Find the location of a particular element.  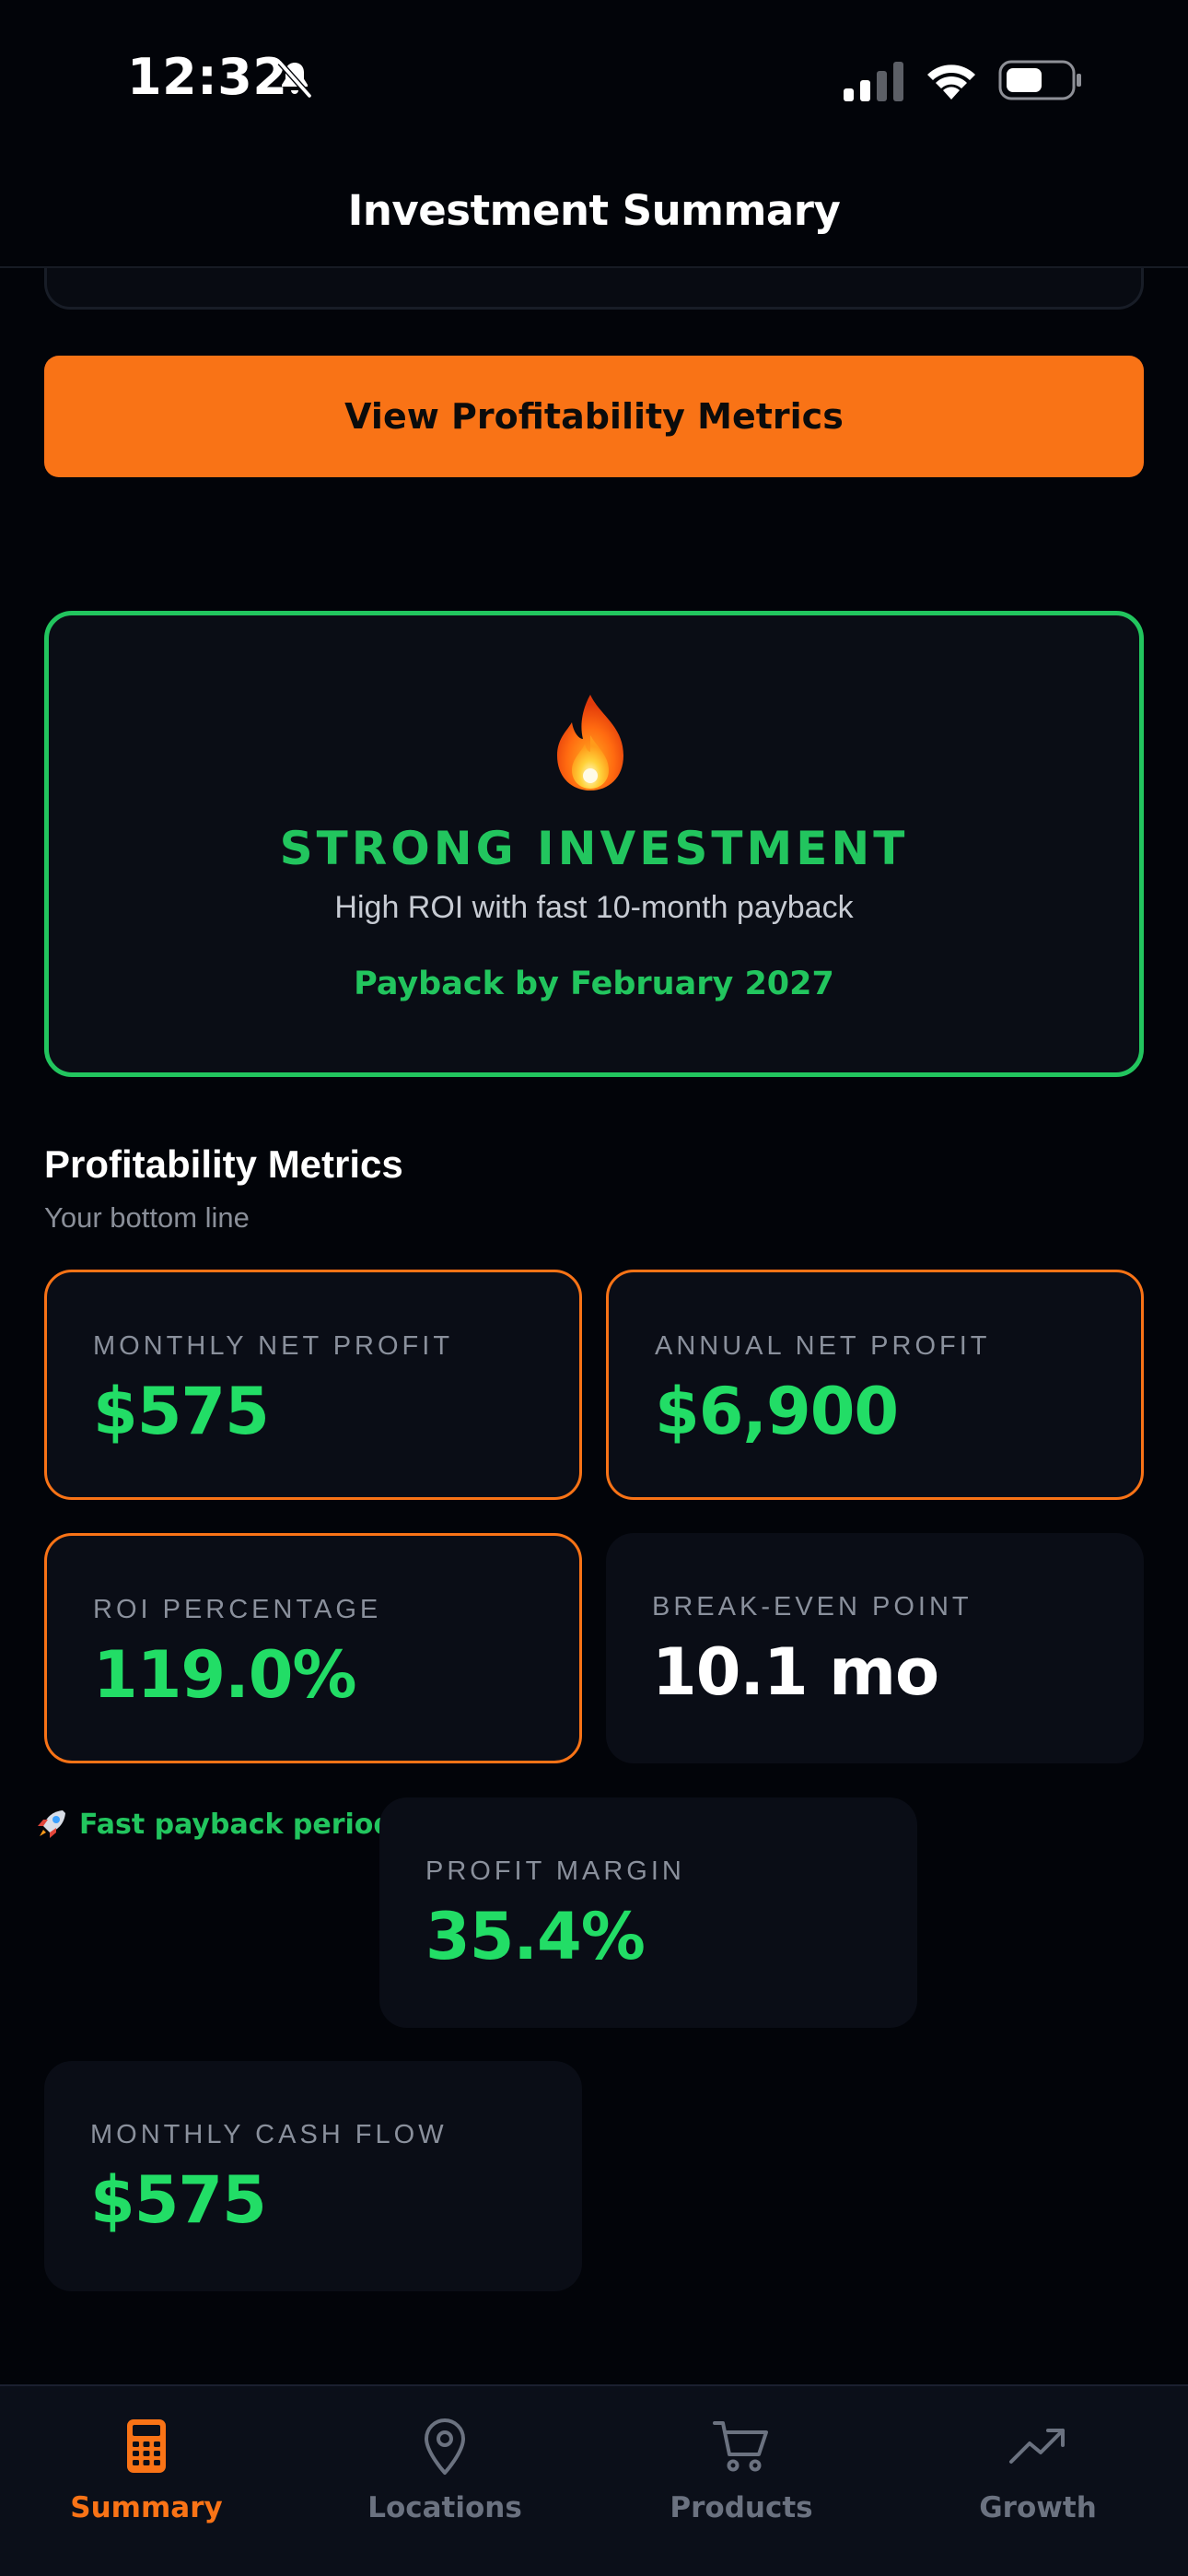

tab-products: Products is located at coordinates (741, 2480).